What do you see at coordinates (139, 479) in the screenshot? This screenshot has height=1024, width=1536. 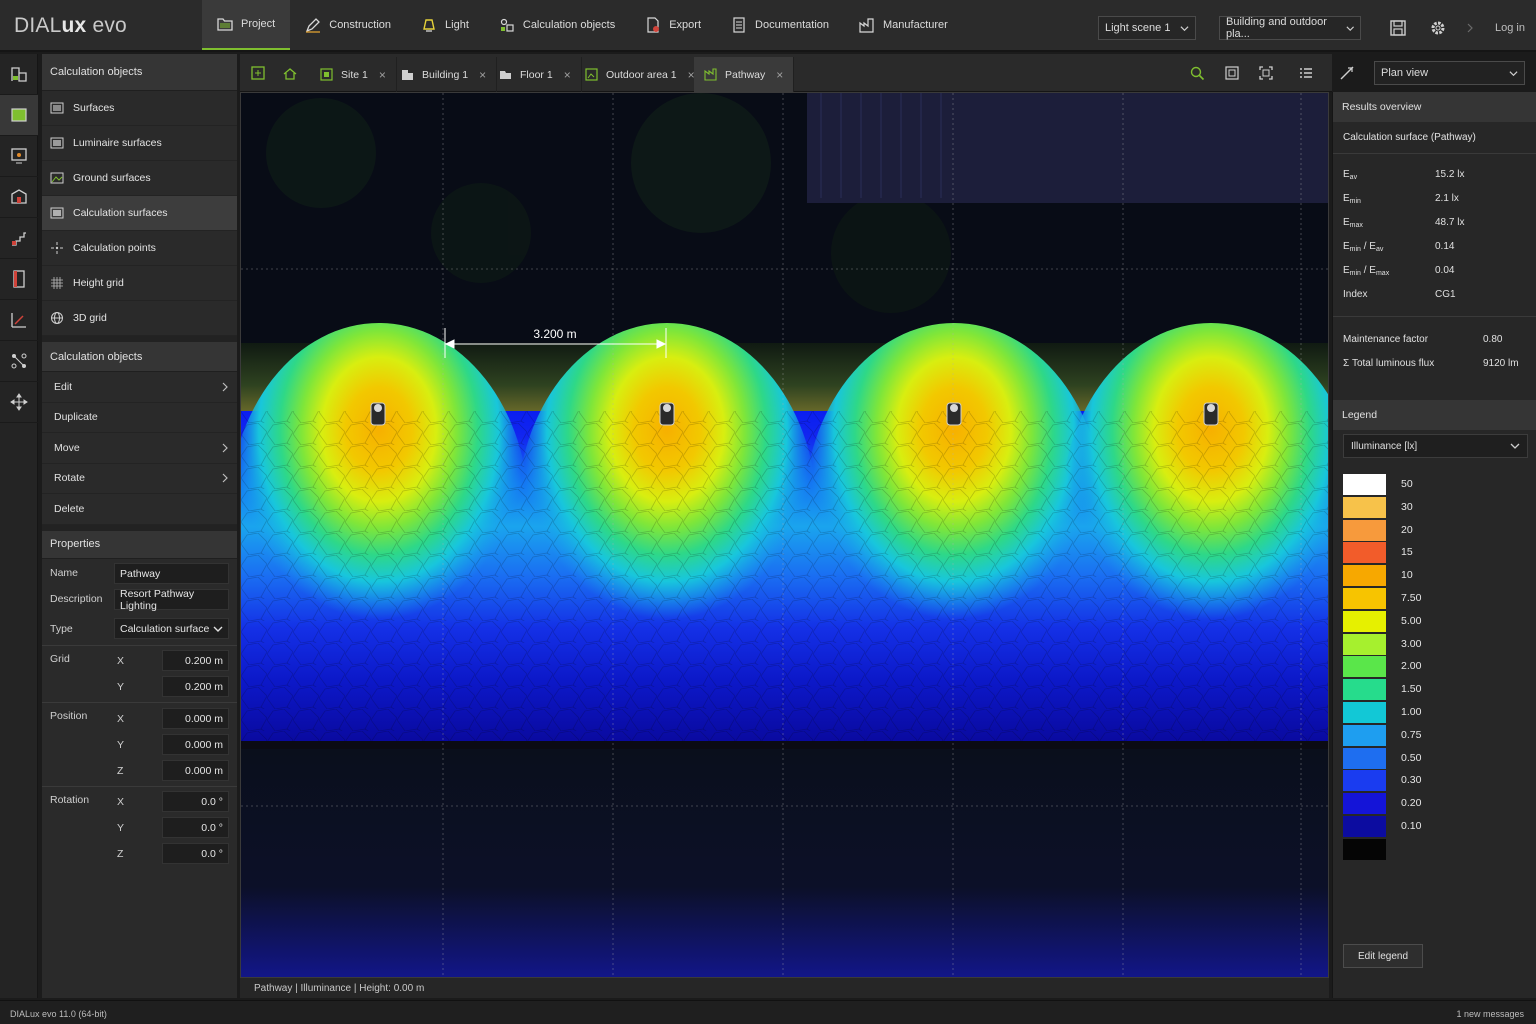 I see `action-rotate: Rotate` at bounding box center [139, 479].